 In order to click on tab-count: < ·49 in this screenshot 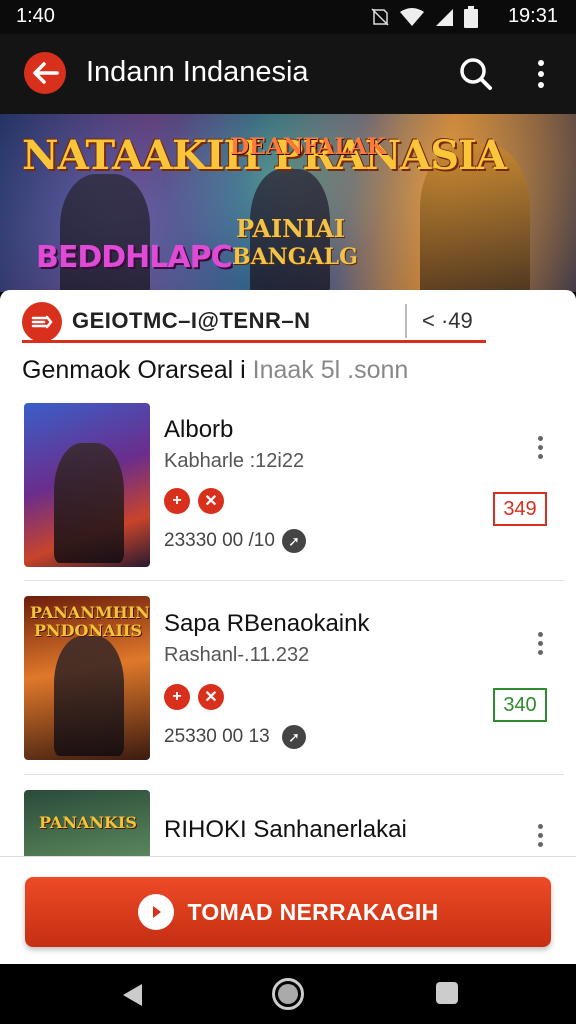, I will do `click(447, 321)`.